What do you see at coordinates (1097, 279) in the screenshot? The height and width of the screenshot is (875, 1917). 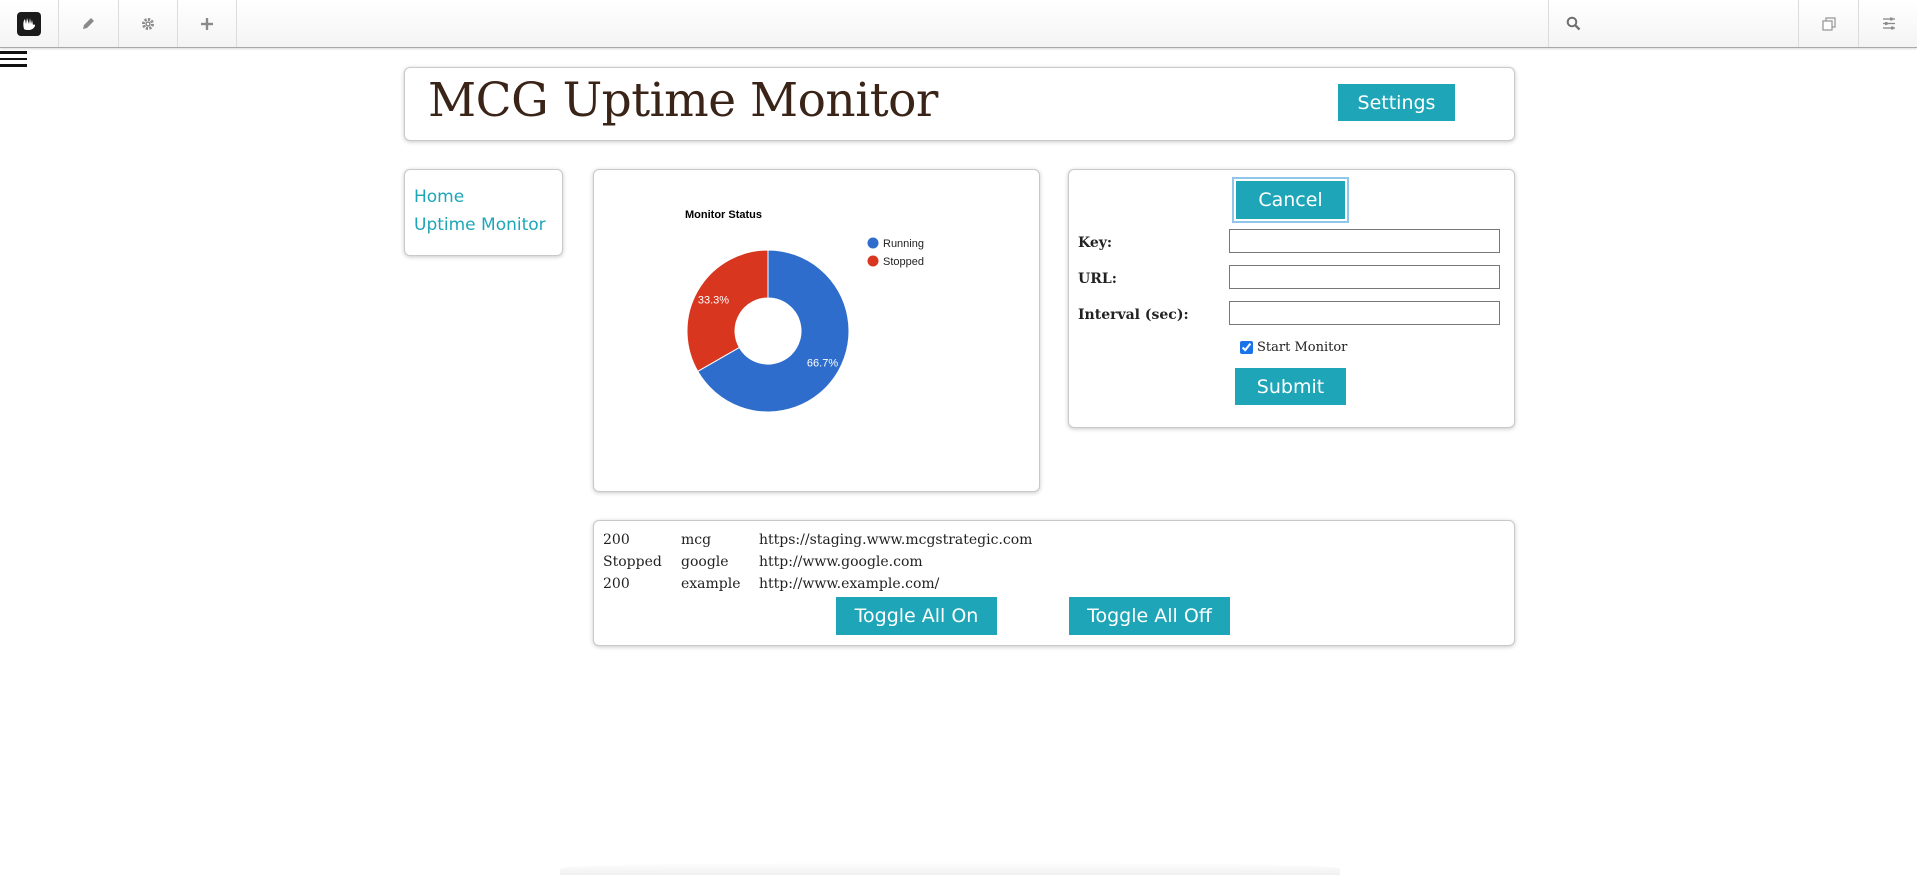 I see `url-label: URL:` at bounding box center [1097, 279].